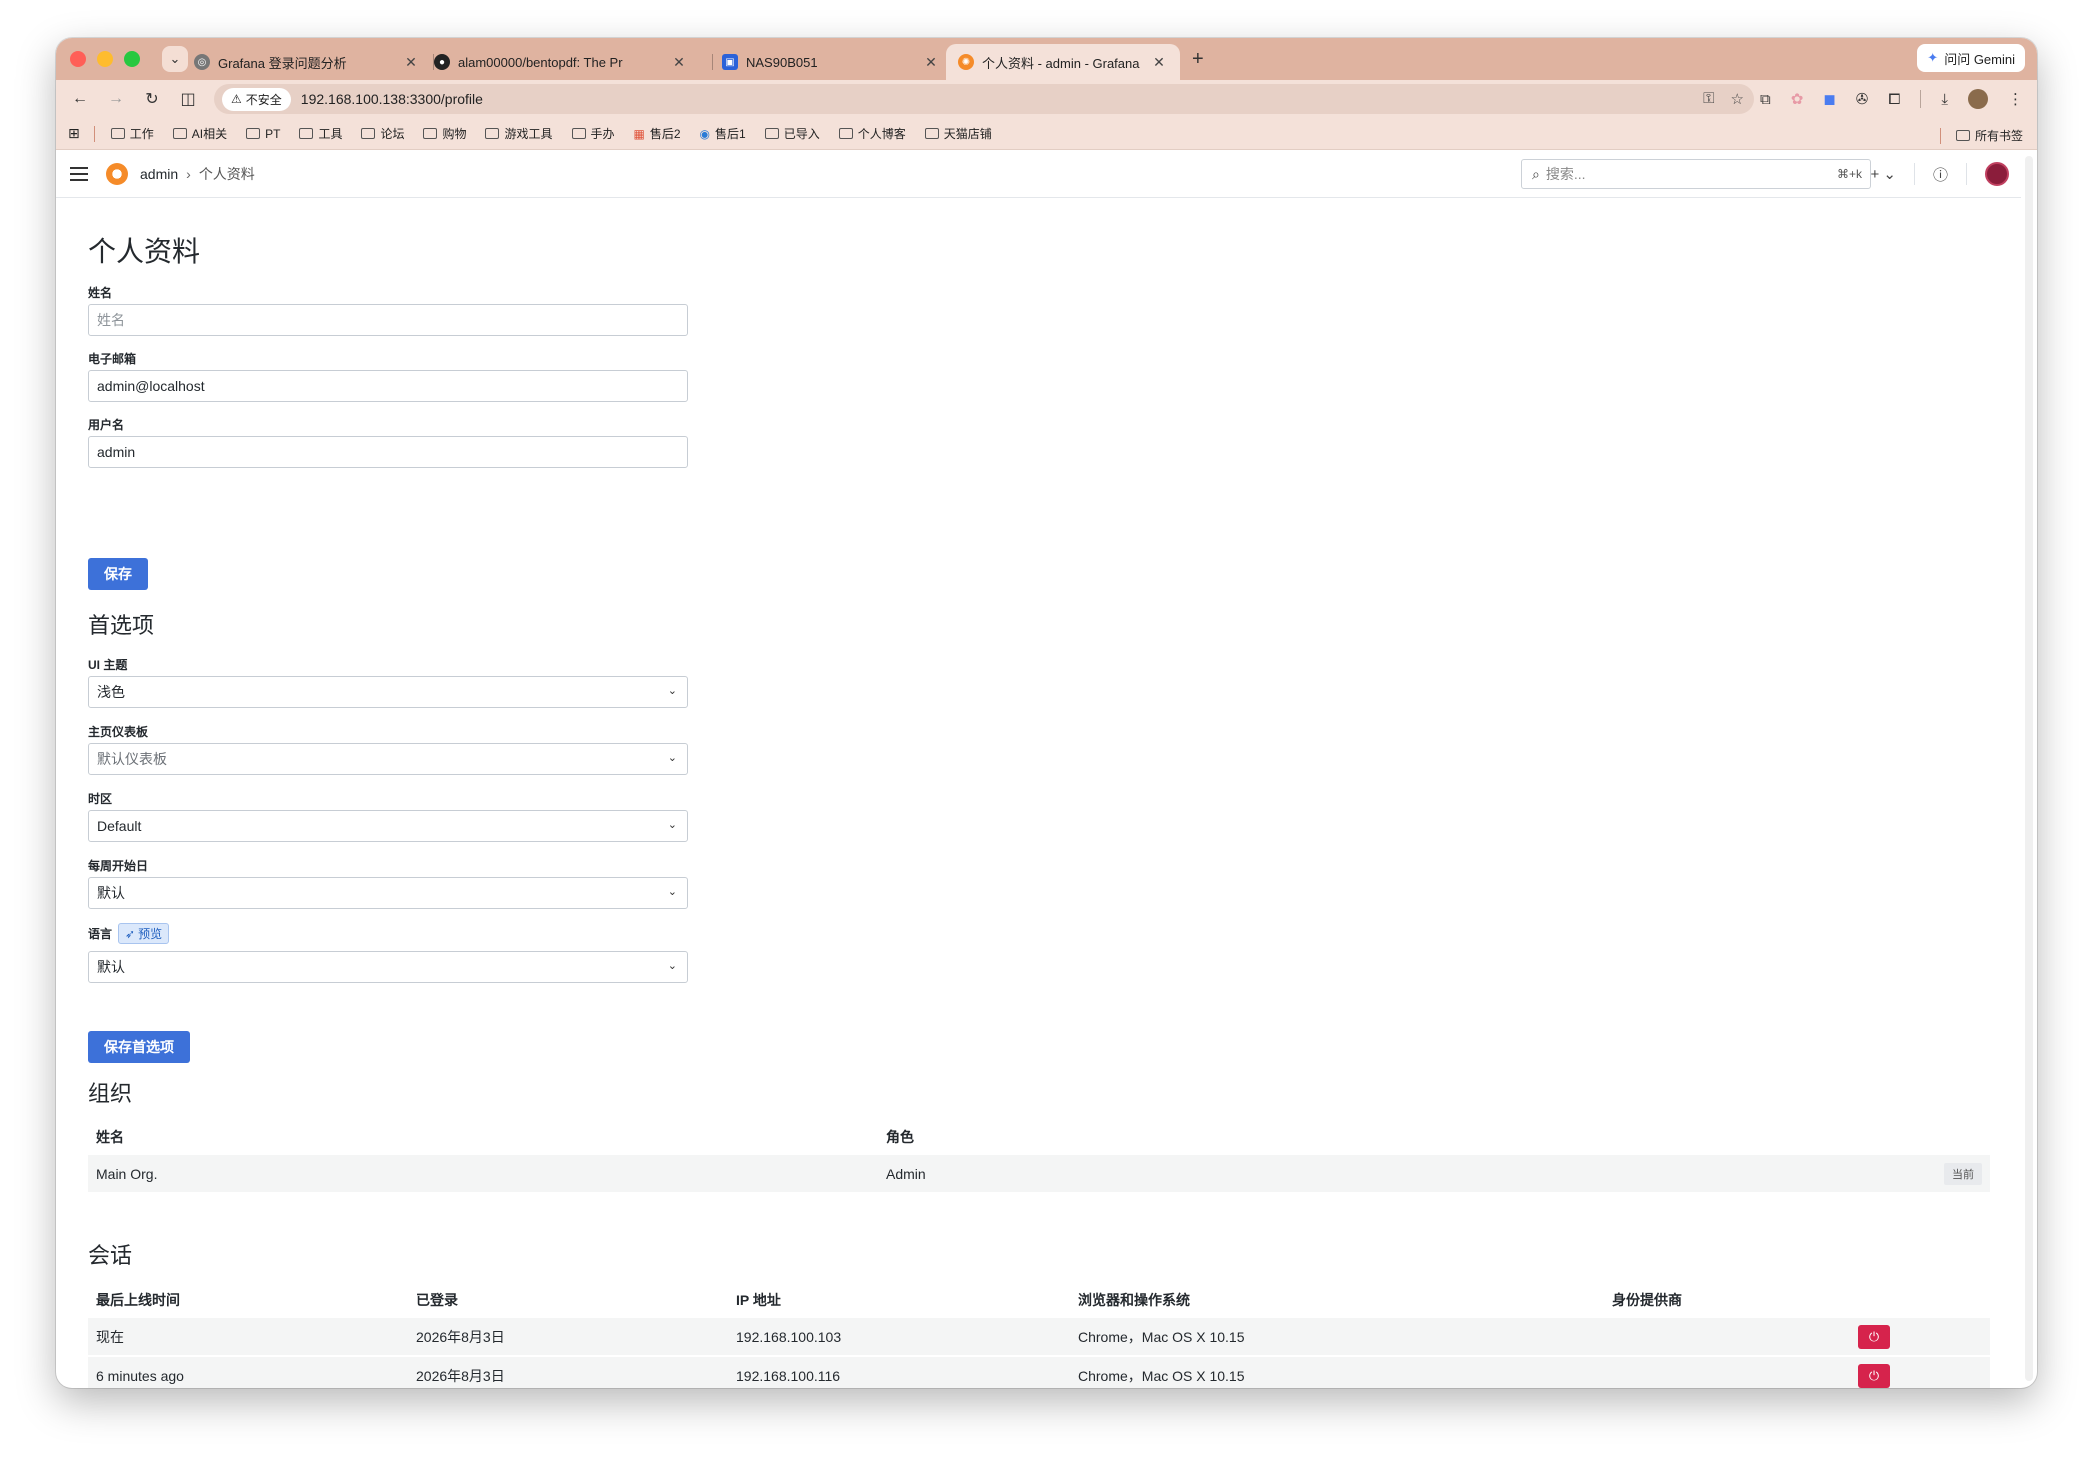 This screenshot has height=1464, width=2094. What do you see at coordinates (382, 133) in the screenshot?
I see `bookmark-folder: 论坛` at bounding box center [382, 133].